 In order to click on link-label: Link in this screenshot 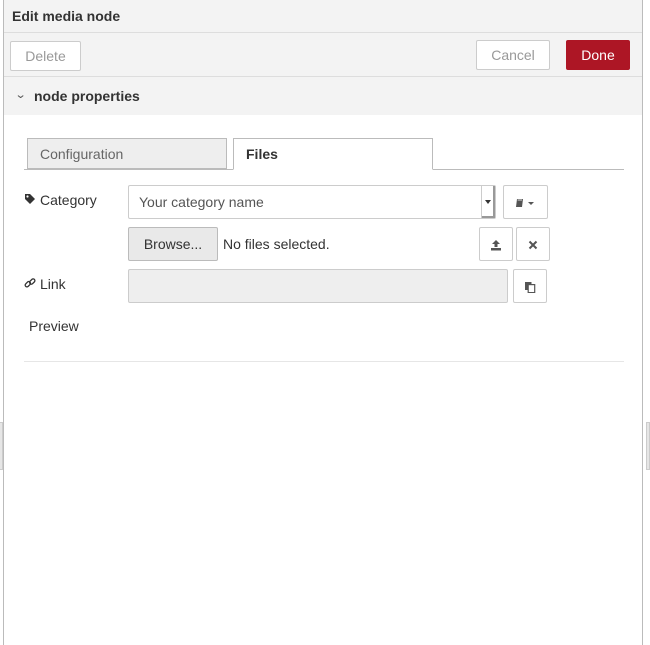, I will do `click(45, 284)`.